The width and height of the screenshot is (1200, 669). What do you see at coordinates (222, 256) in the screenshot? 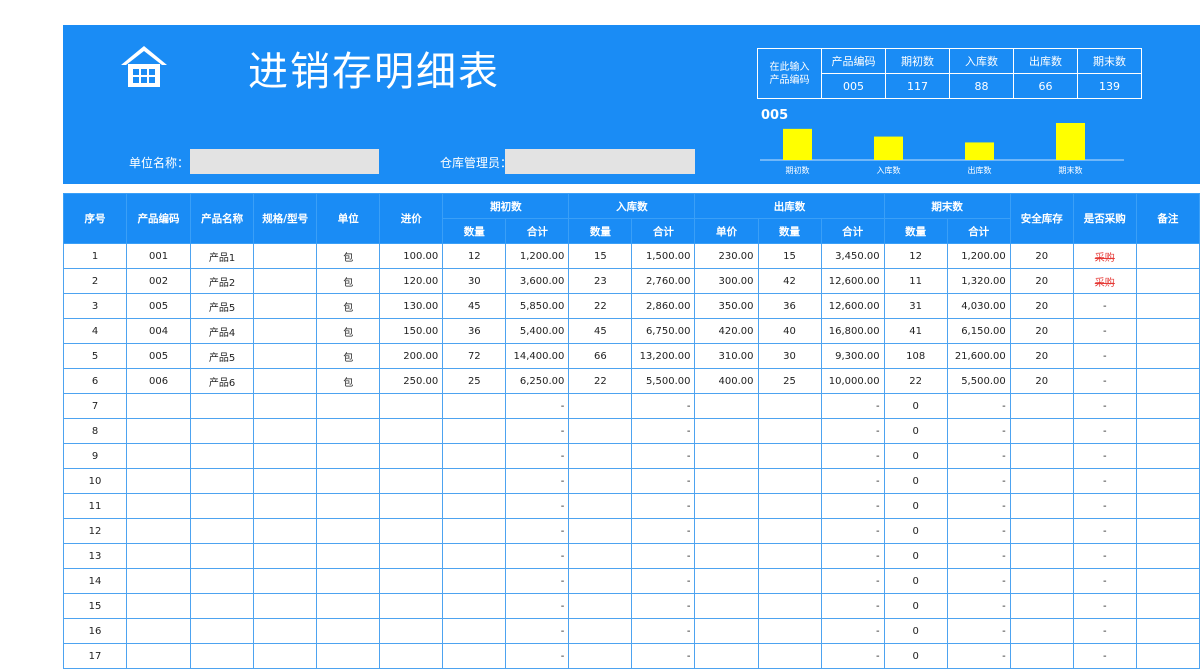
I see `cell-name: 产品1` at bounding box center [222, 256].